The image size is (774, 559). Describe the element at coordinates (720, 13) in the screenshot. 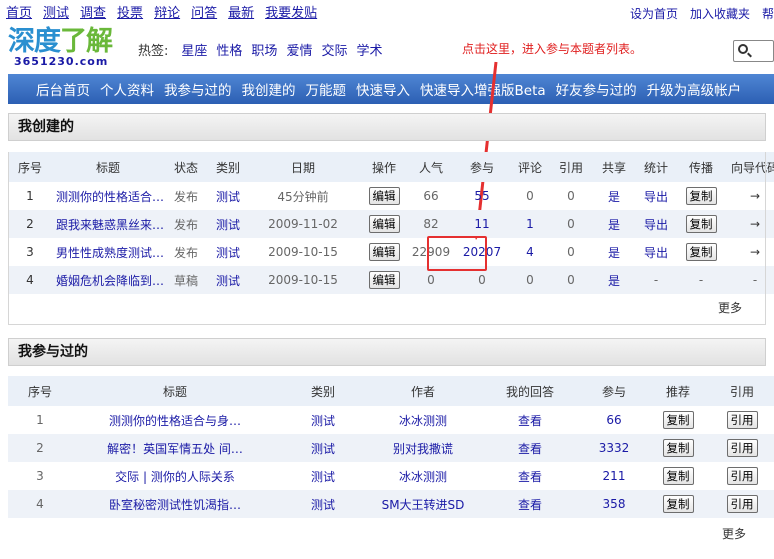

I see `add-favorite-link: 加入收藏夹` at that location.